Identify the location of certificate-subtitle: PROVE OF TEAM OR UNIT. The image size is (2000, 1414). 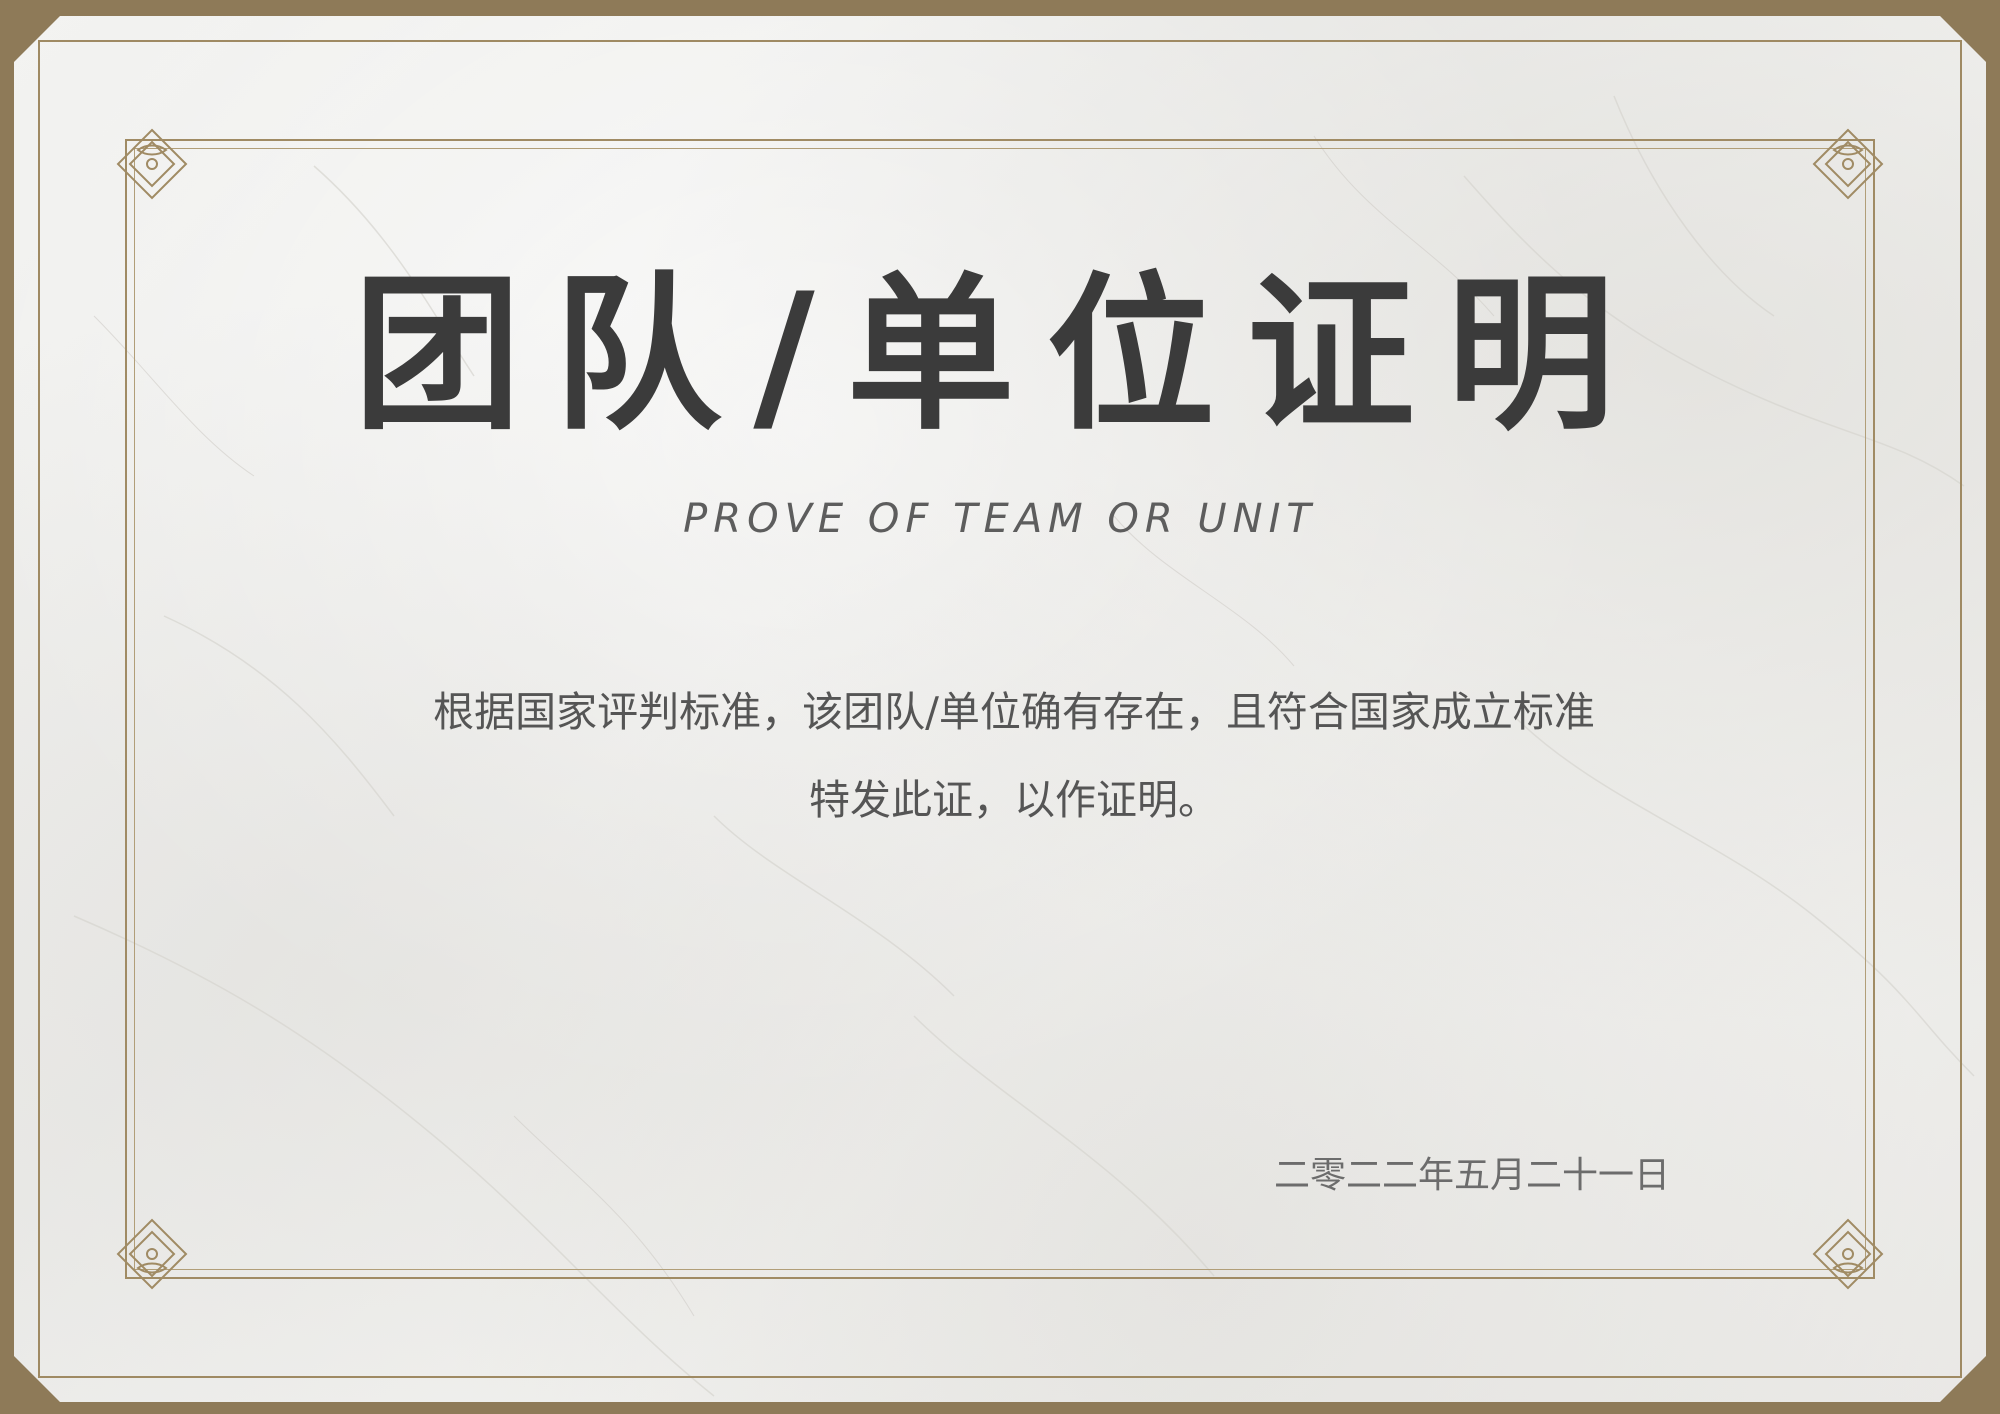
(1000, 519).